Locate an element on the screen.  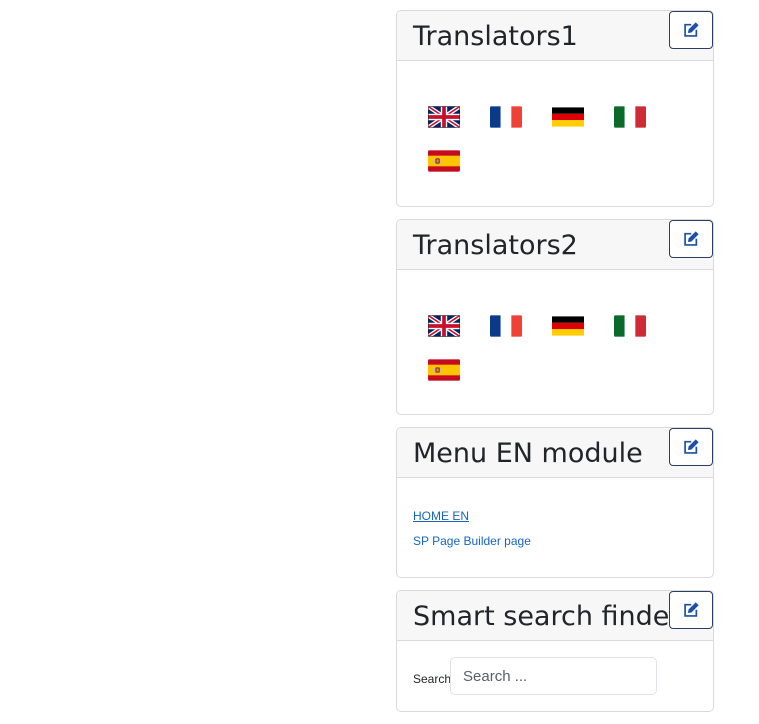
translators2-header: Translators2 is located at coordinates (555, 245).